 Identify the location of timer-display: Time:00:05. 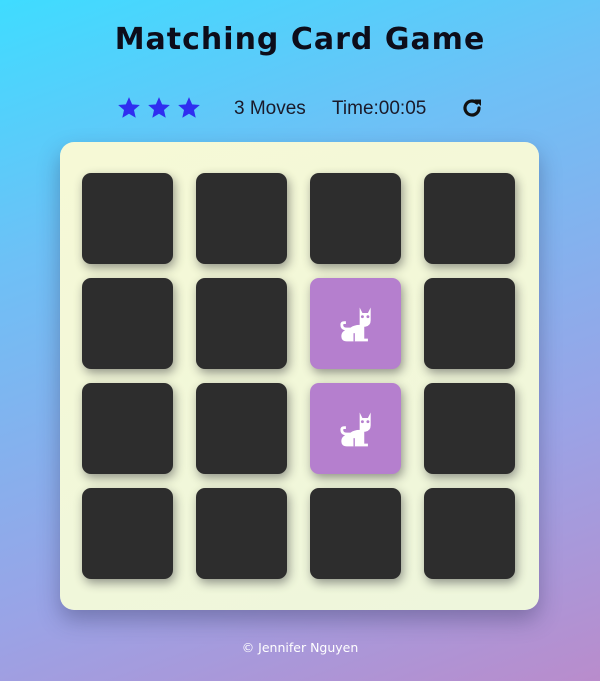
(379, 108).